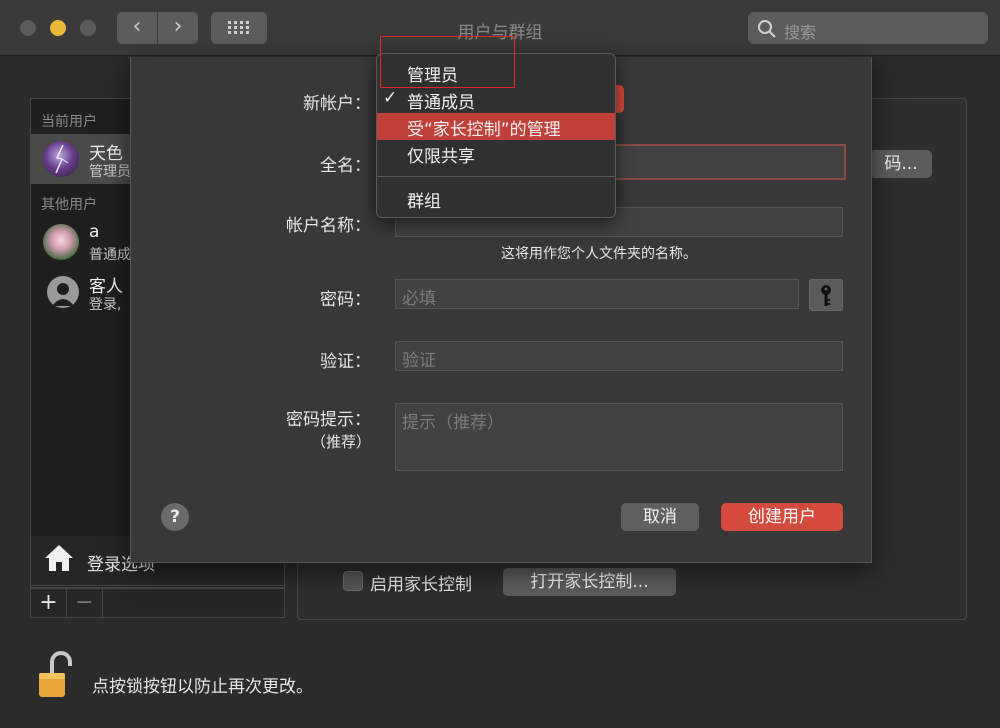 The image size is (1000, 728). What do you see at coordinates (441, 103) in the screenshot?
I see `menu-item-label: 普通成员` at bounding box center [441, 103].